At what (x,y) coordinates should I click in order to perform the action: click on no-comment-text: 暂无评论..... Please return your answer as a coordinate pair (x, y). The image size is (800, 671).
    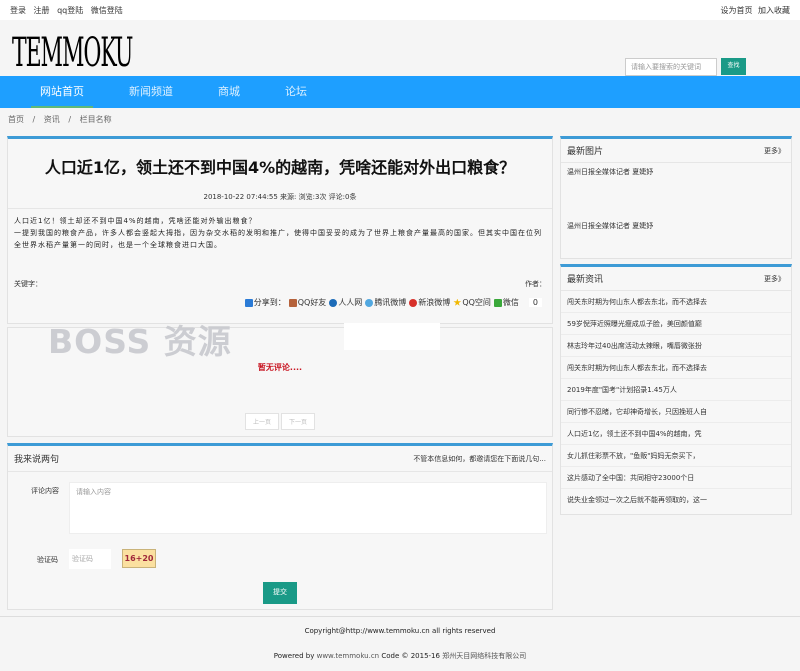
    Looking at the image, I should click on (280, 367).